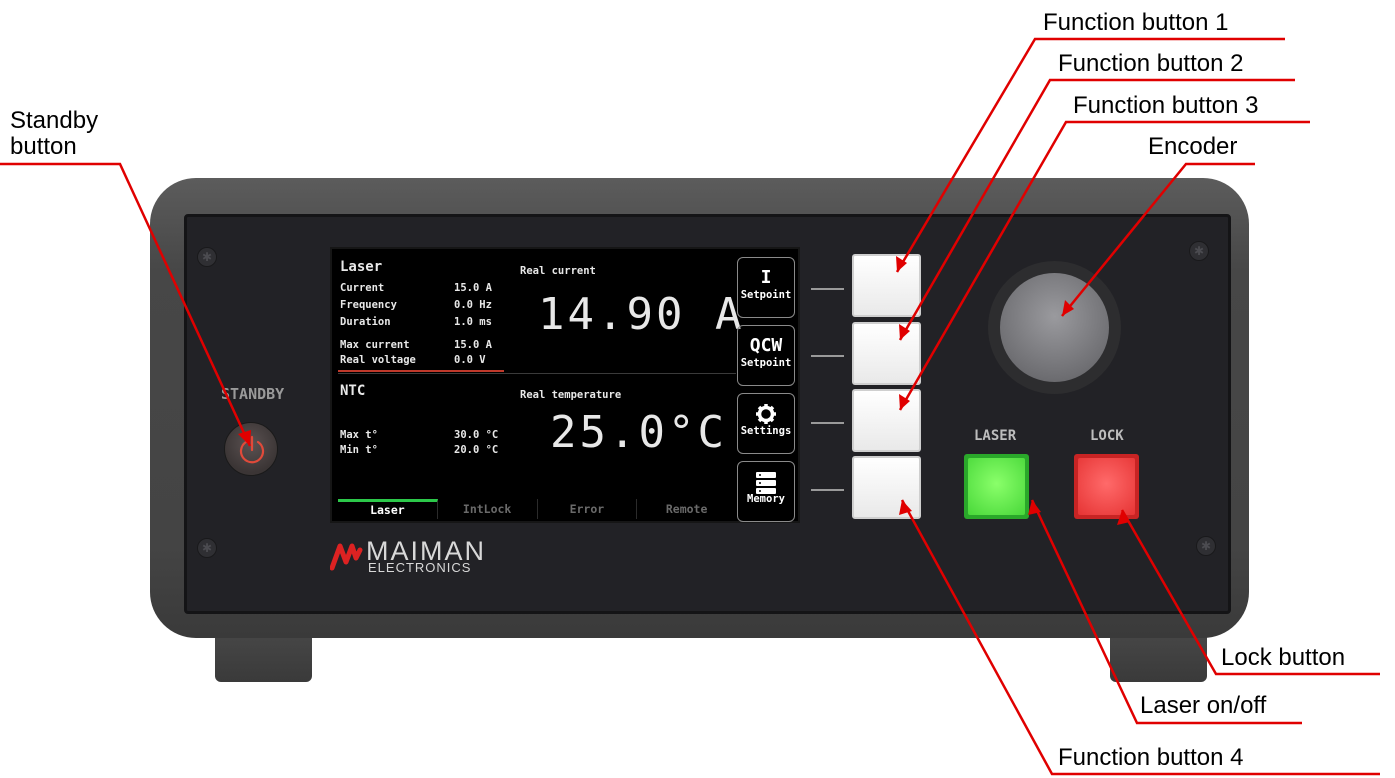  Describe the element at coordinates (244, 438) in the screenshot. I see `arrowhead` at that location.